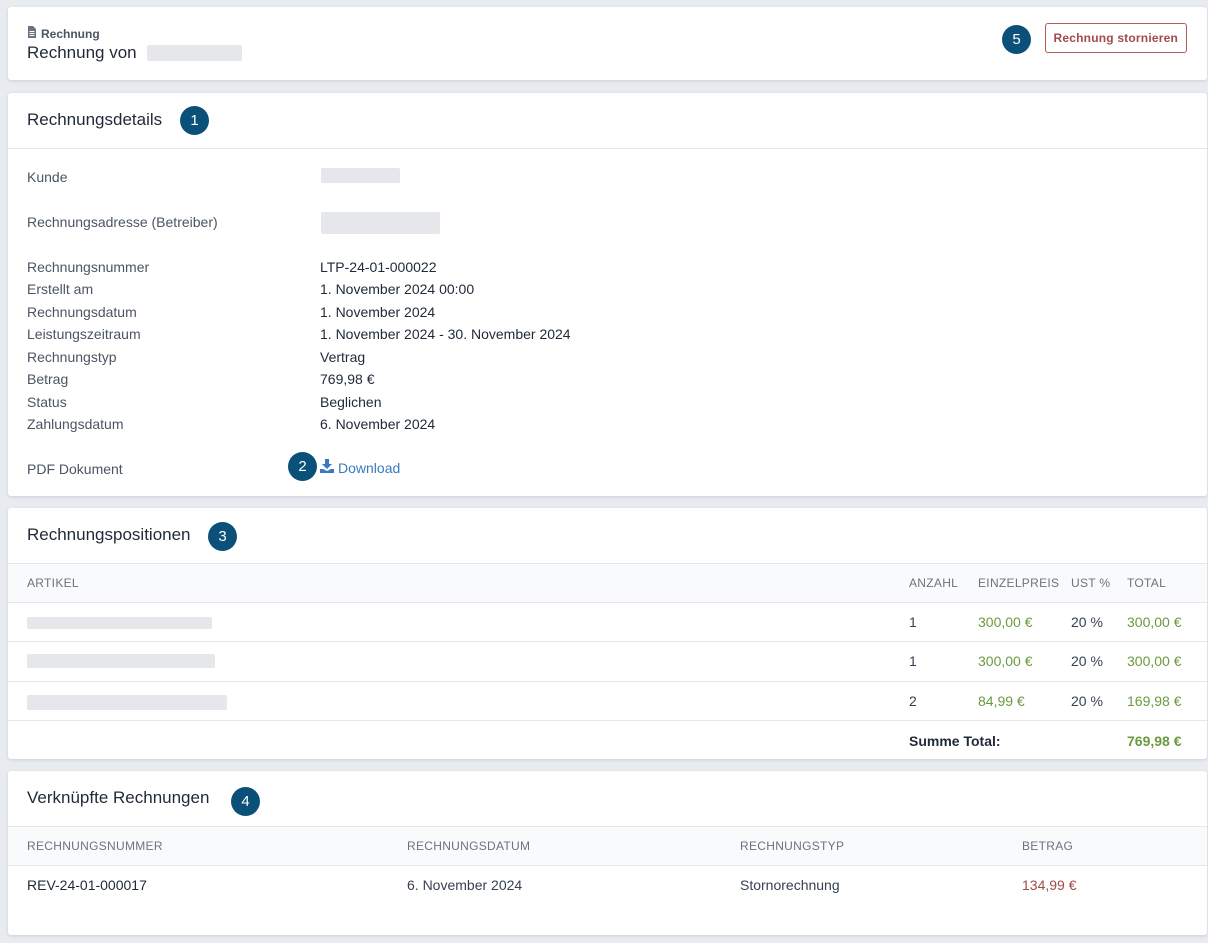 The width and height of the screenshot is (1208, 943). What do you see at coordinates (955, 740) in the screenshot?
I see `sum-label: Summe Total:` at bounding box center [955, 740].